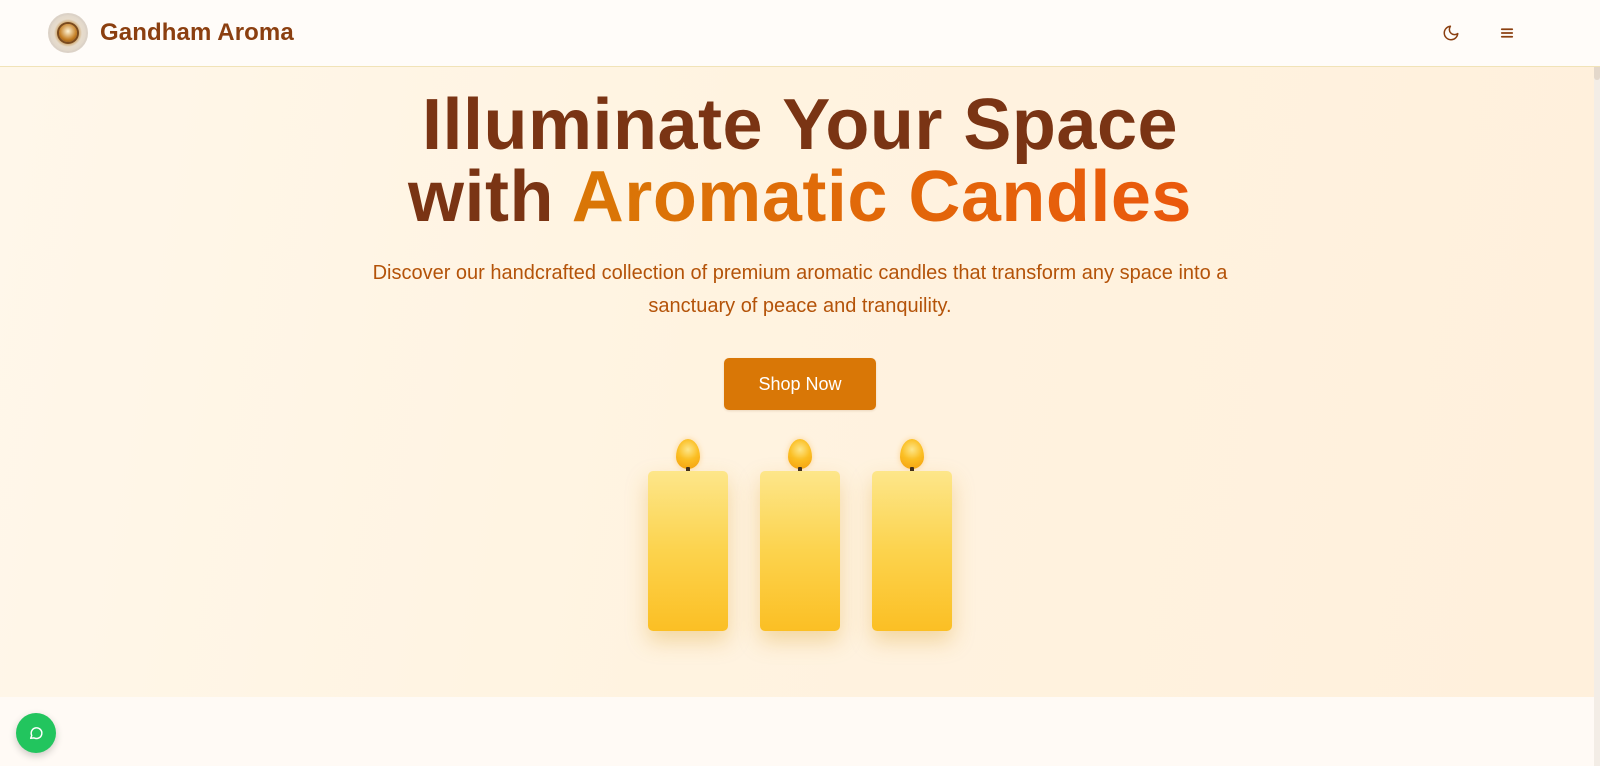  I want to click on next-section, so click(800, 731).